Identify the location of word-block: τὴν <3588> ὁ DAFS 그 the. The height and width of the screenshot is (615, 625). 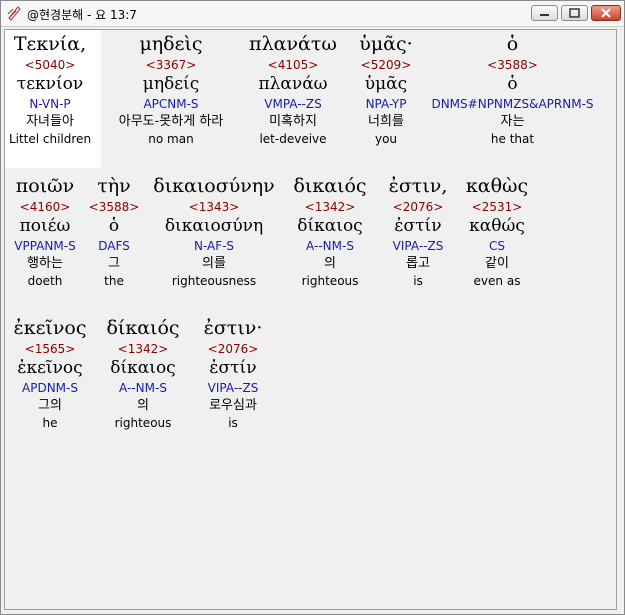
(114, 231).